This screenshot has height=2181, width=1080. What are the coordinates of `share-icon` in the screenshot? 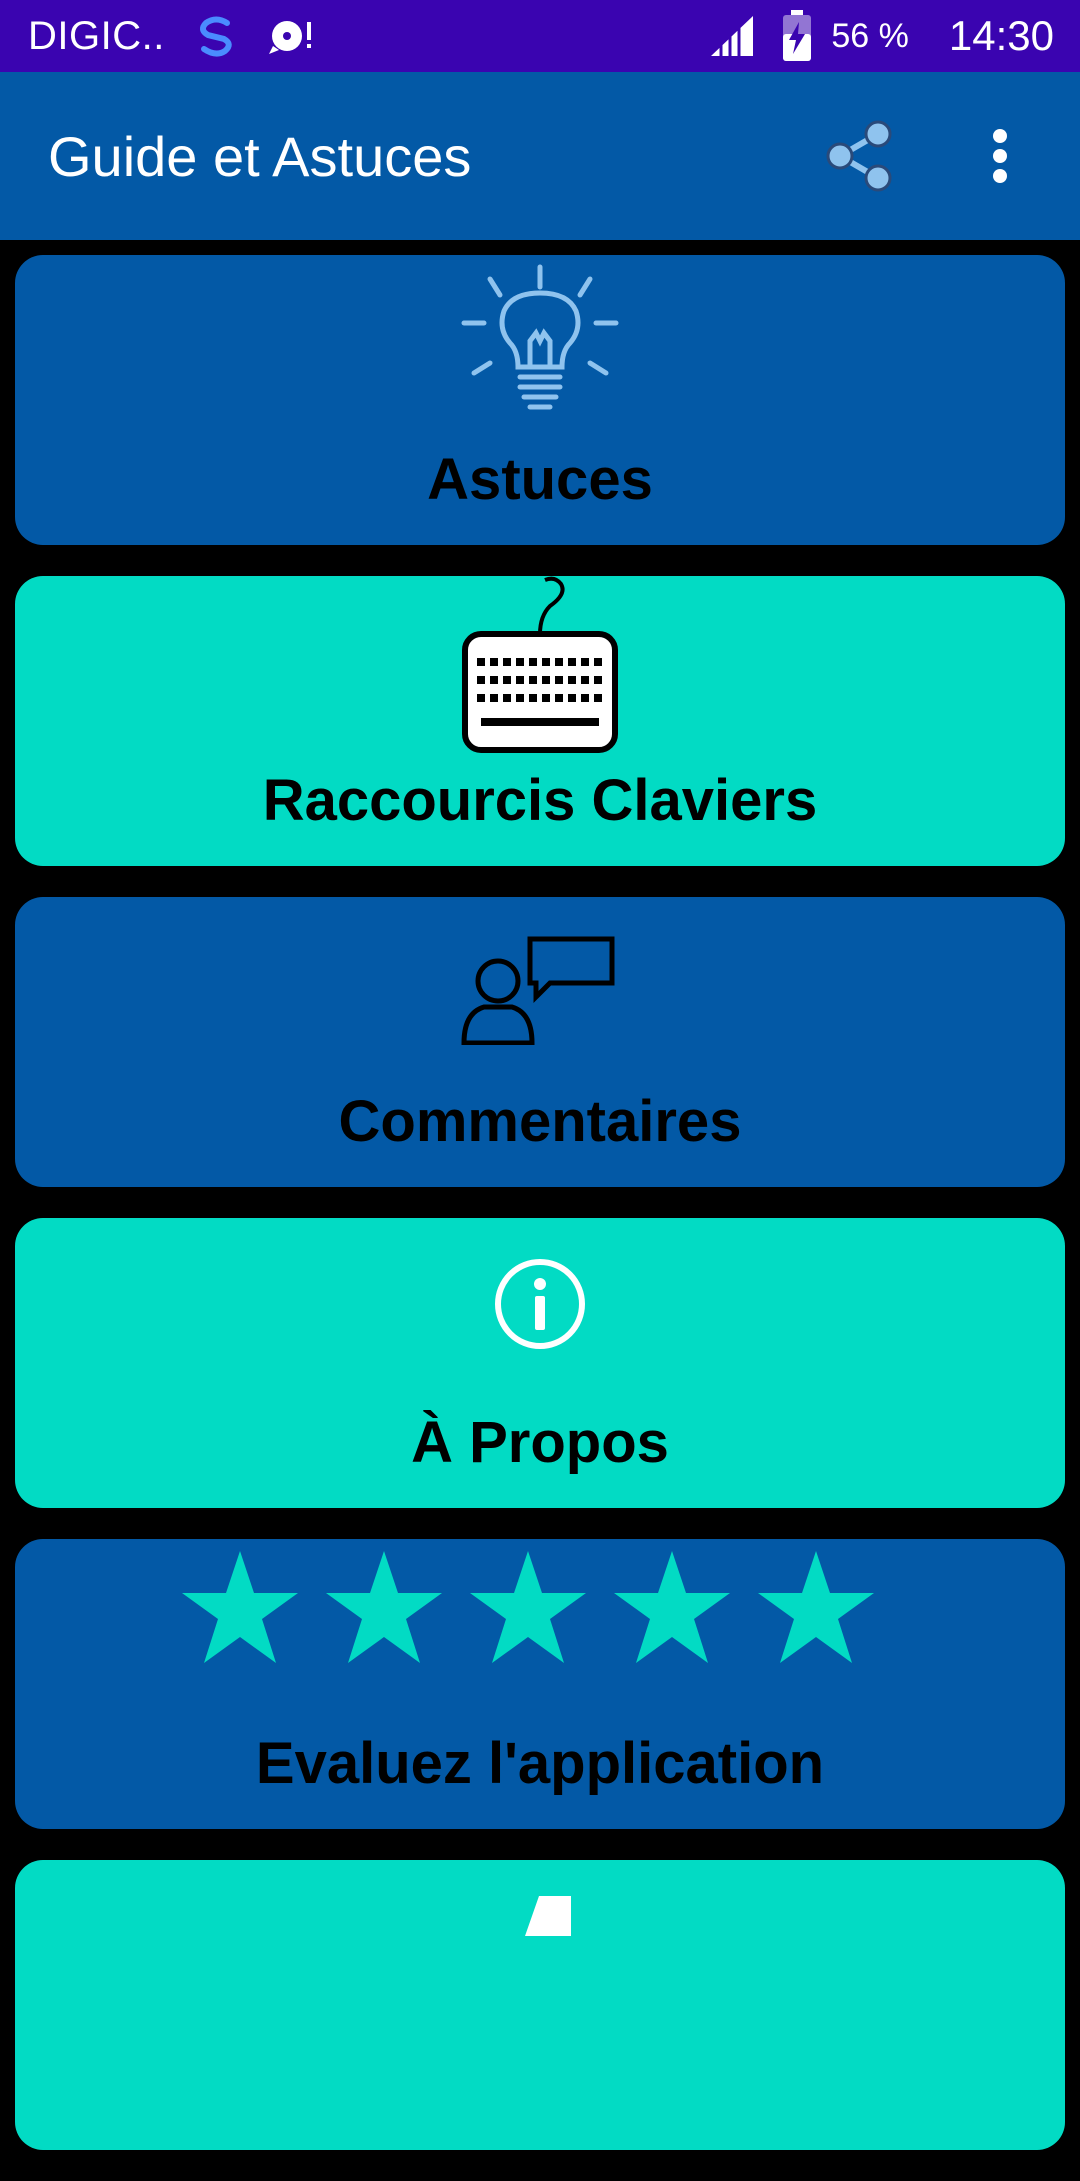 It's located at (859, 156).